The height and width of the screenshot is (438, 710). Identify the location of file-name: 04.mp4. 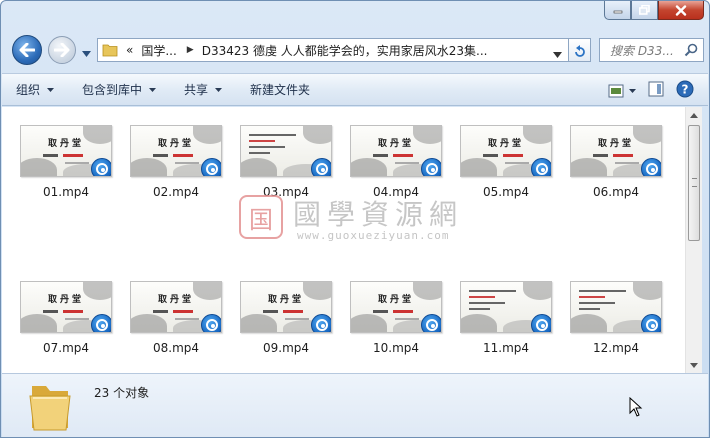
(396, 192).